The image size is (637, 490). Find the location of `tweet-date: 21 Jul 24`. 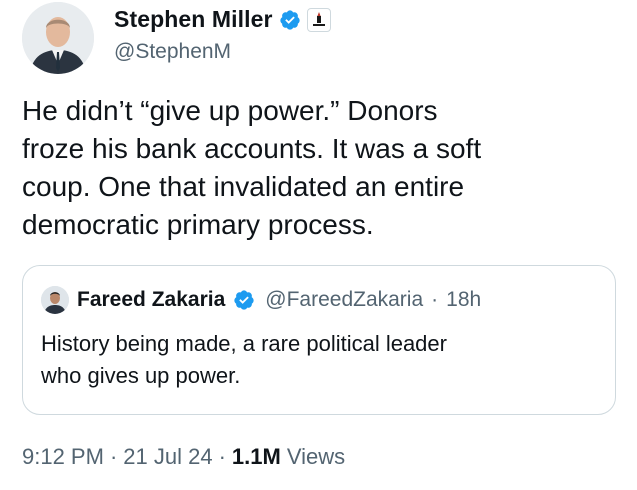

tweet-date: 21 Jul 24 is located at coordinates (167, 457).